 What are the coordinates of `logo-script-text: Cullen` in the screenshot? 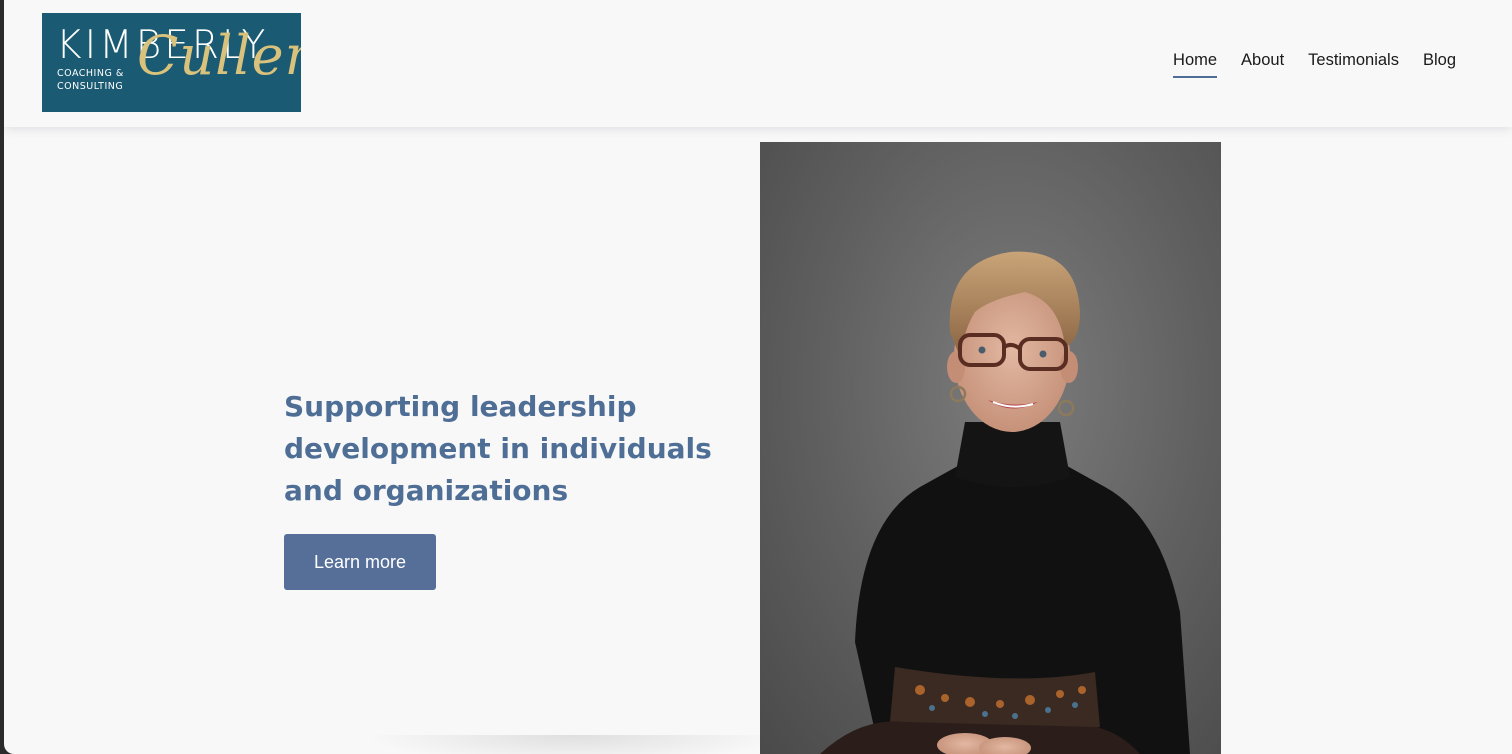 It's located at (219, 55).